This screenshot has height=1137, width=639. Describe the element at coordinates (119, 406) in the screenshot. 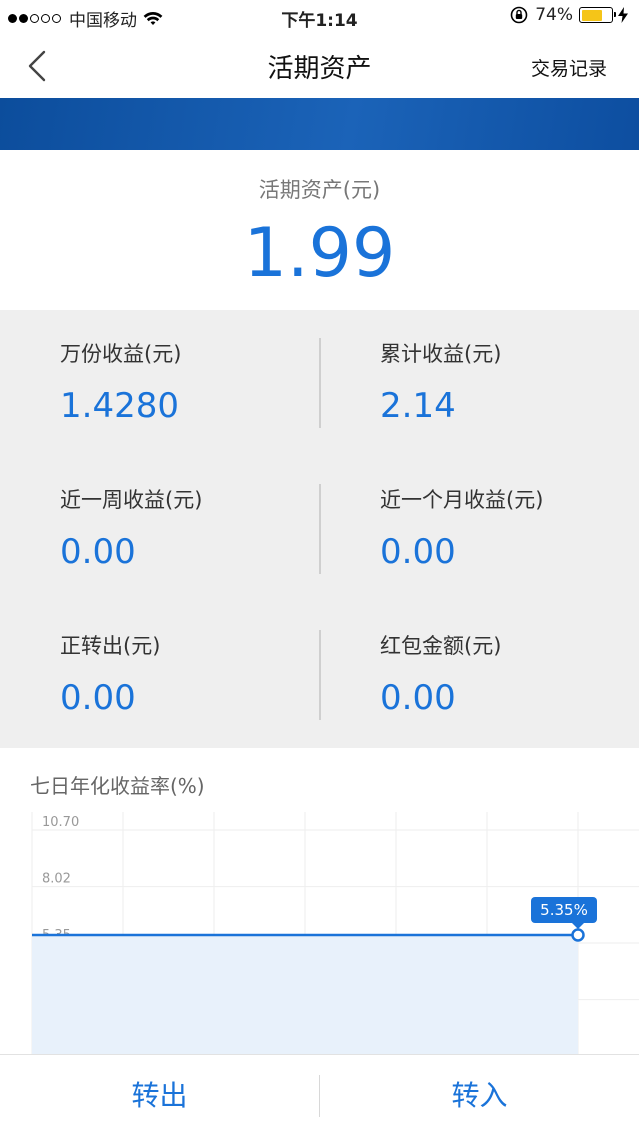

I see `stat-value: 1.4280` at that location.